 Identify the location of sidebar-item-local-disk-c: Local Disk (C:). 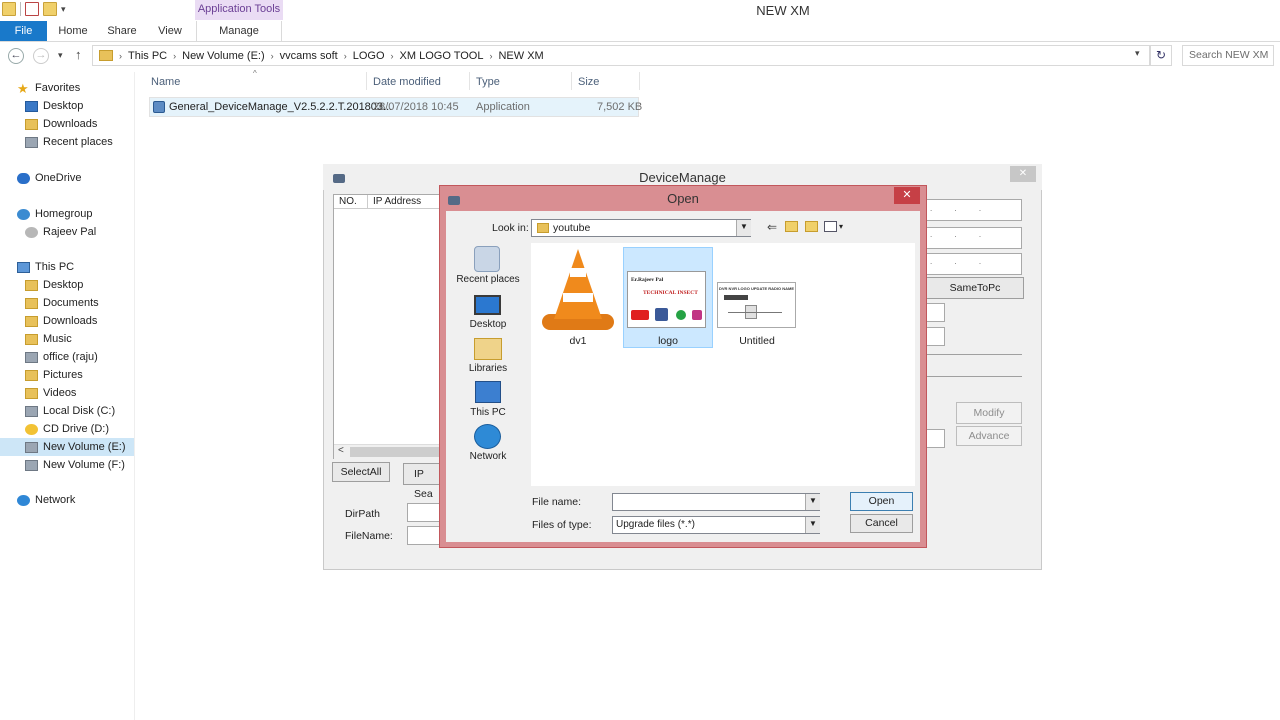
(70, 411).